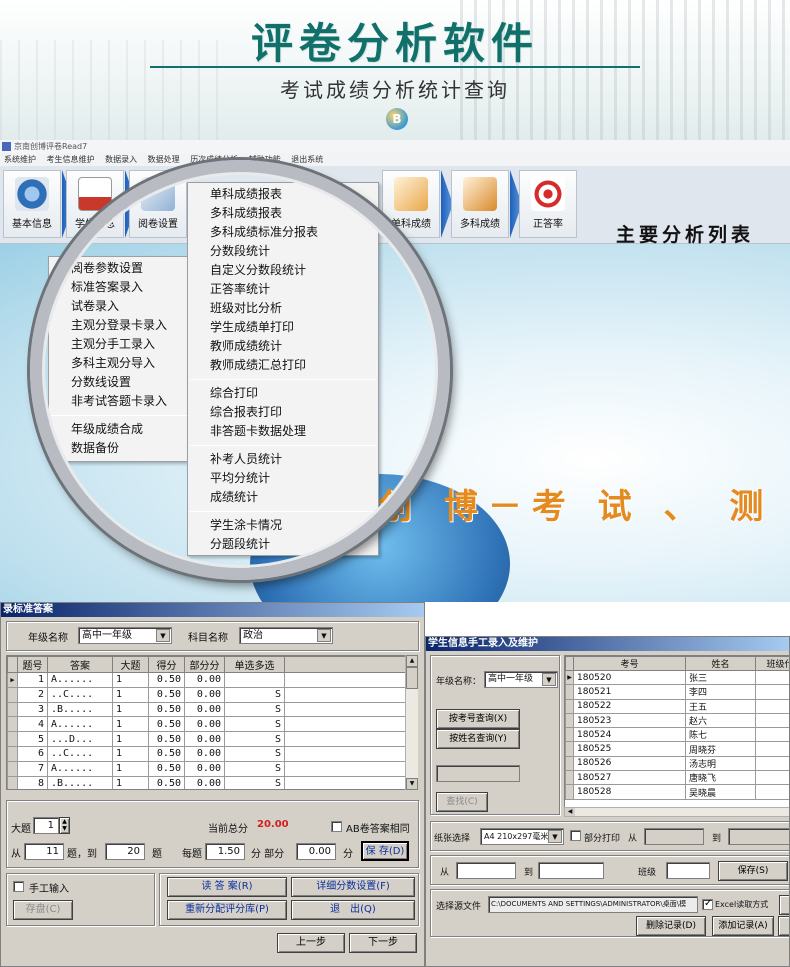 This screenshot has width=790, height=967. Describe the element at coordinates (227, 910) in the screenshot. I see `redistribute-button: 重新分配评分库(P)` at that location.